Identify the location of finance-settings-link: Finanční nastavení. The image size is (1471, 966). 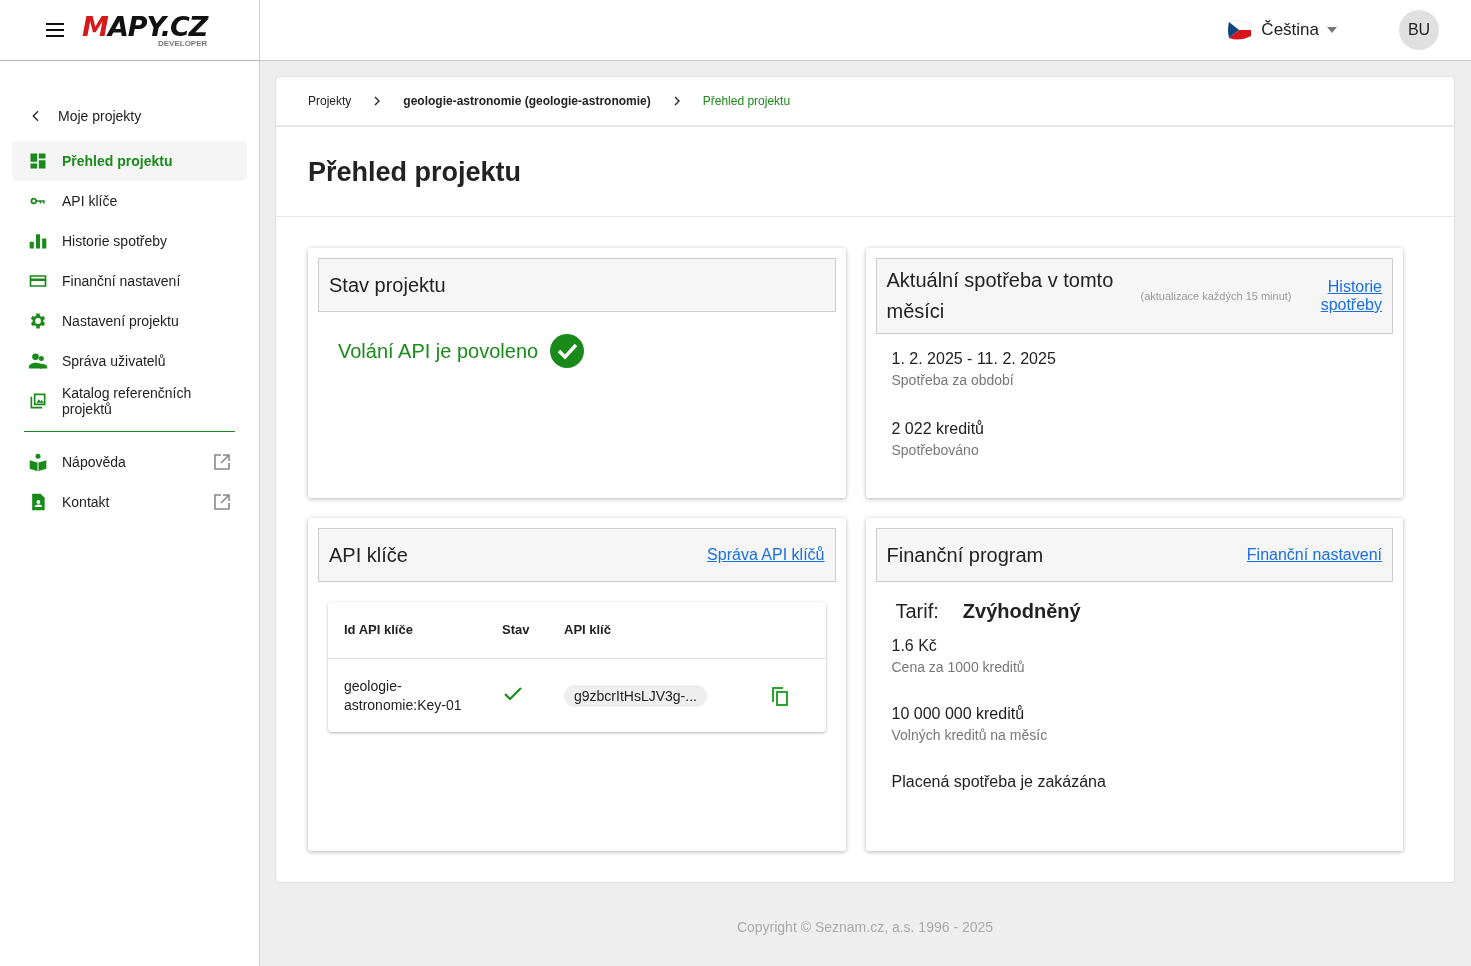
(1314, 555).